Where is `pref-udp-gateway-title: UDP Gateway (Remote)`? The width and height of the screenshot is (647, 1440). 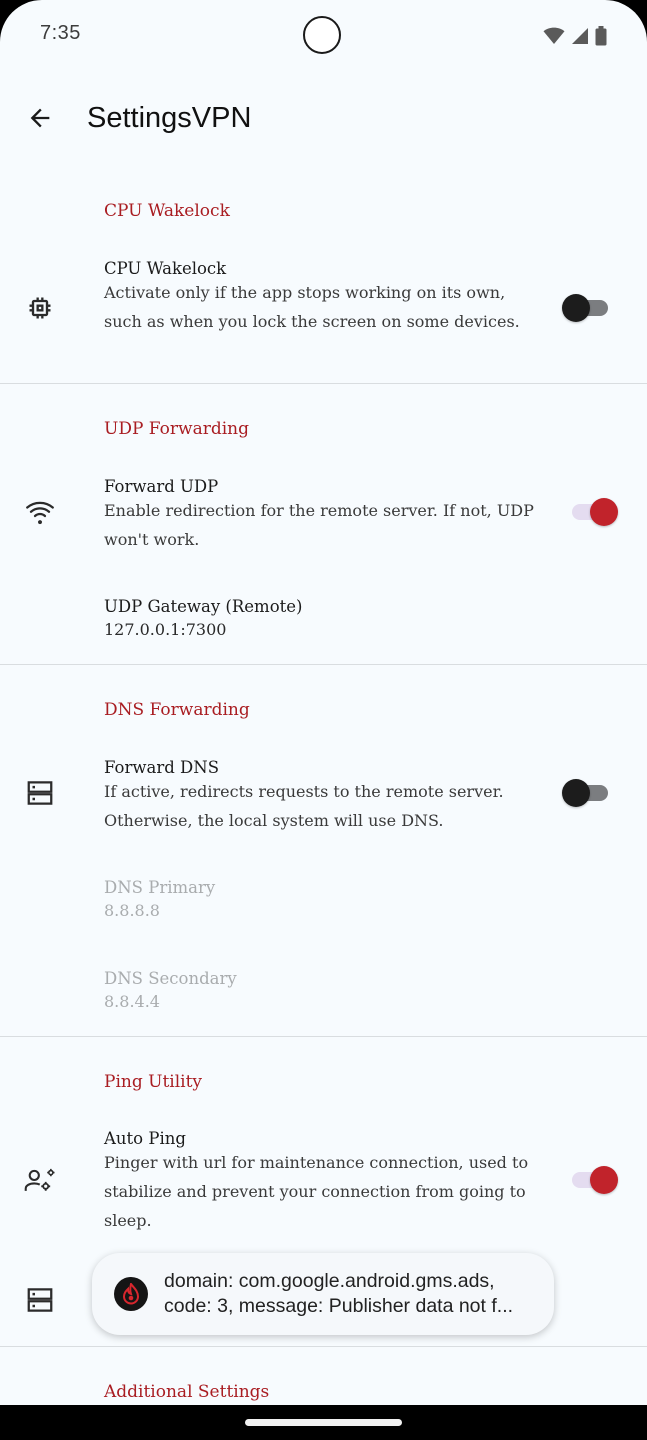
pref-udp-gateway-title: UDP Gateway (Remote) is located at coordinates (203, 606).